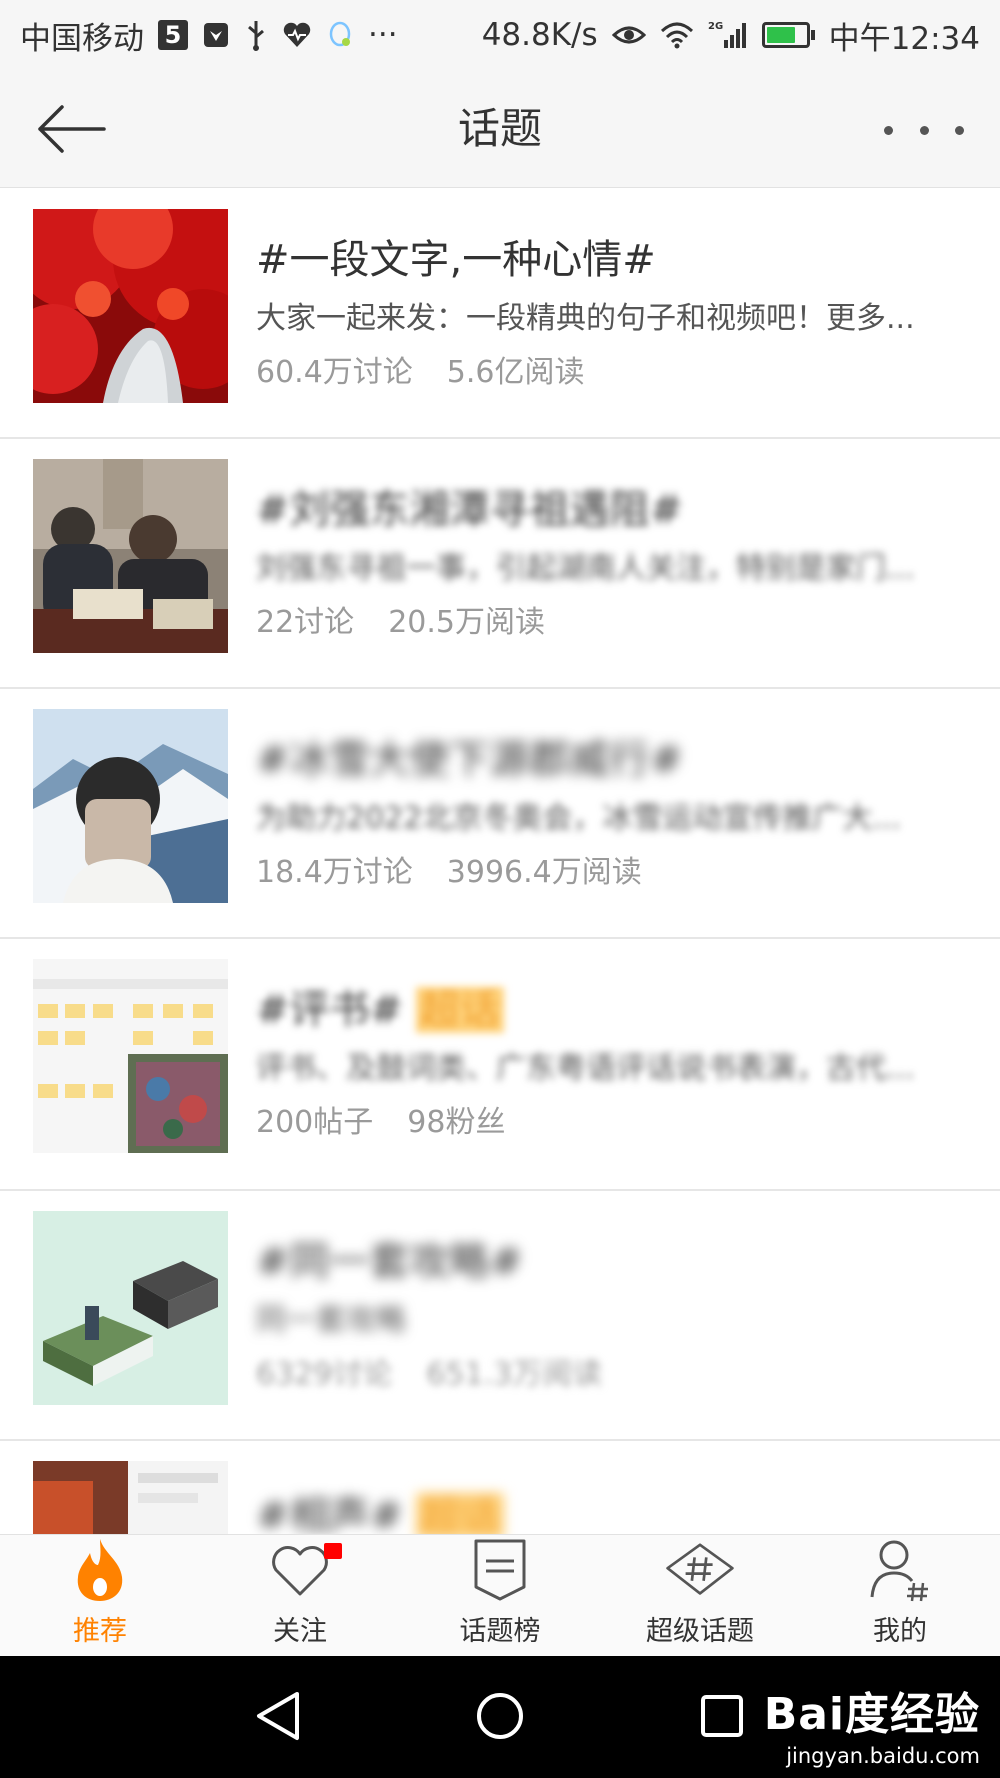  Describe the element at coordinates (788, 35) in the screenshot. I see `battery-icon` at that location.